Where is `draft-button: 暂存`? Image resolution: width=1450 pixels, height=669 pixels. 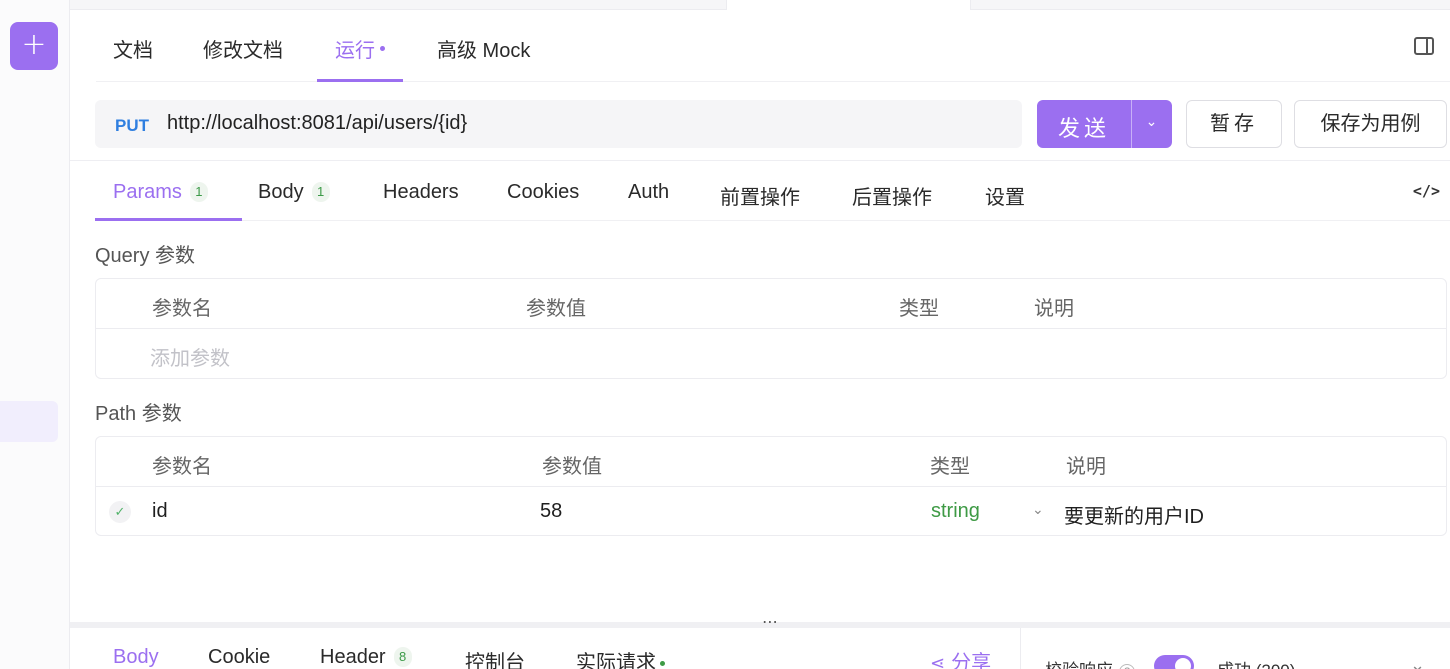 draft-button: 暂存 is located at coordinates (1234, 124).